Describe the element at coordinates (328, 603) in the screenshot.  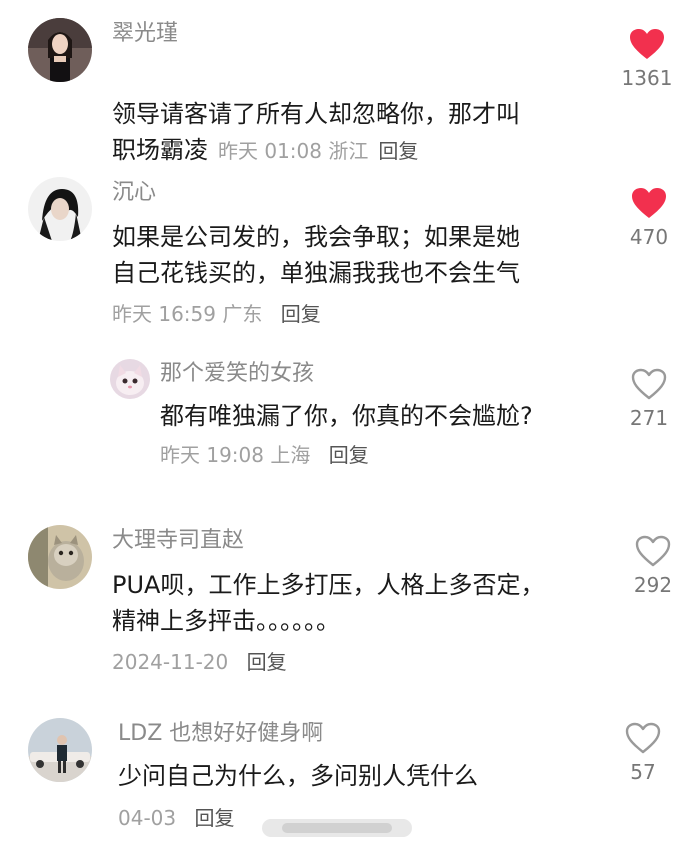
I see `comment-text: PUA呗，工作上多打压，人格上多否定， 精神上多抨击。。。。。。` at that location.